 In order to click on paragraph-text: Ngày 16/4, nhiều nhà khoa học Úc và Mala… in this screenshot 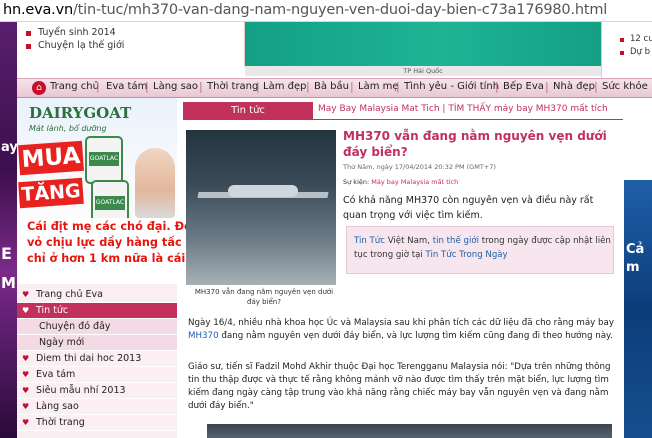, I will do `click(401, 323)`.